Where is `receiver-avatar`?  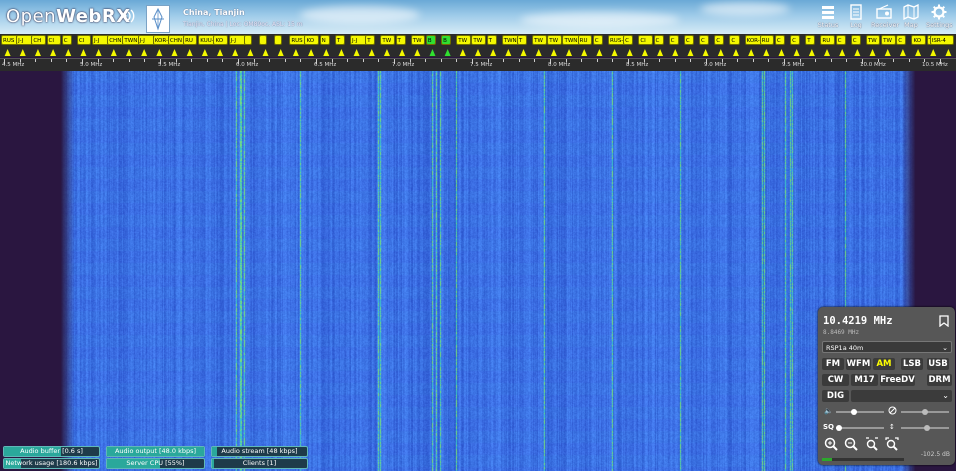 receiver-avatar is located at coordinates (158, 19).